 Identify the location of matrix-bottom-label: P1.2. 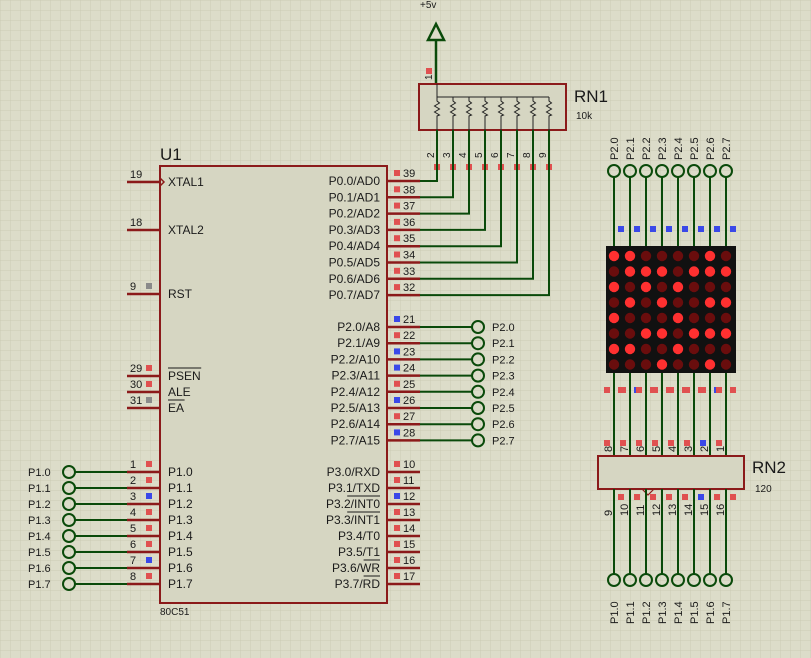
(647, 612).